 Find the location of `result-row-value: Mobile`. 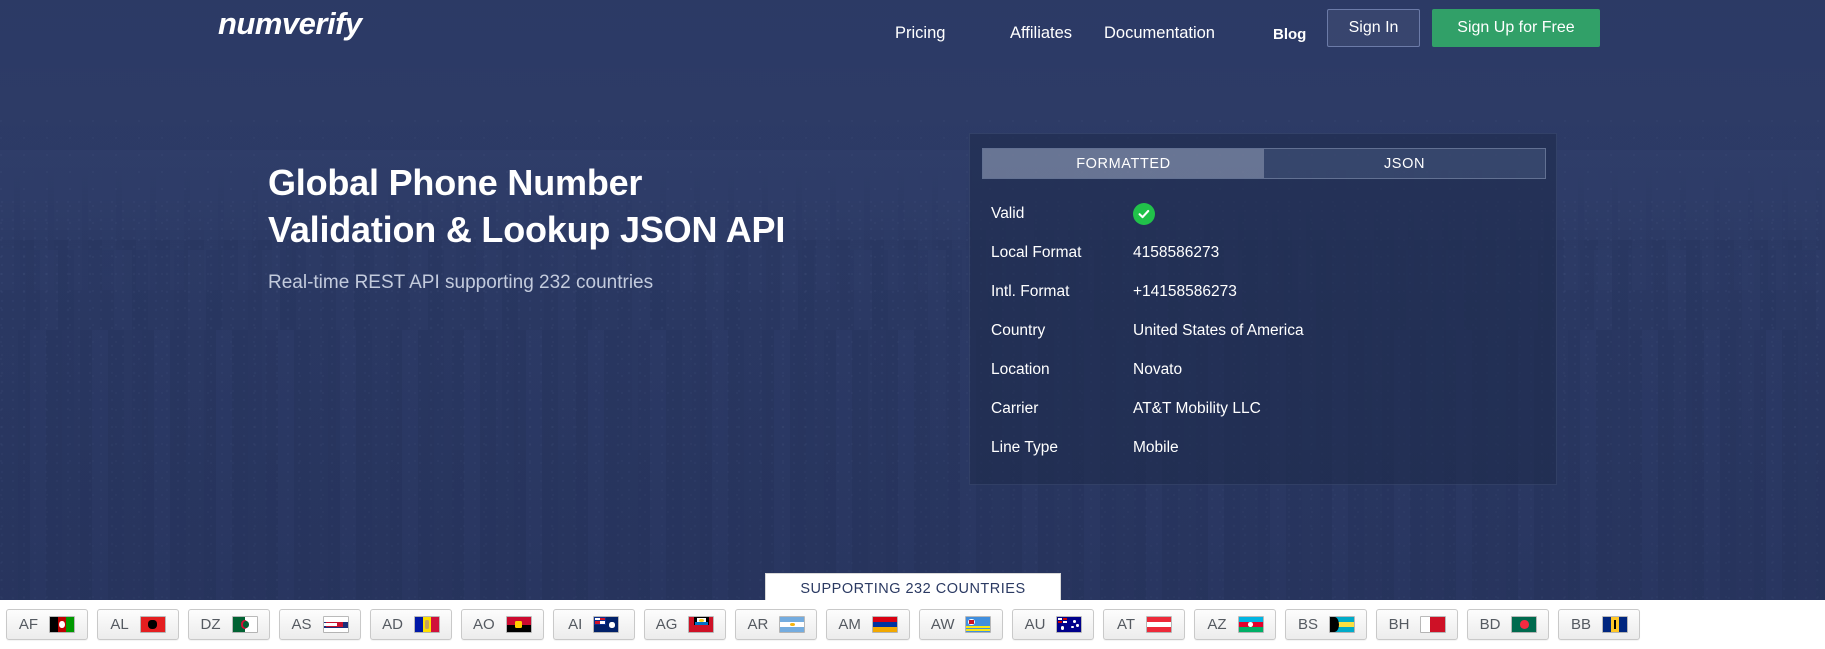

result-row-value: Mobile is located at coordinates (1156, 447).